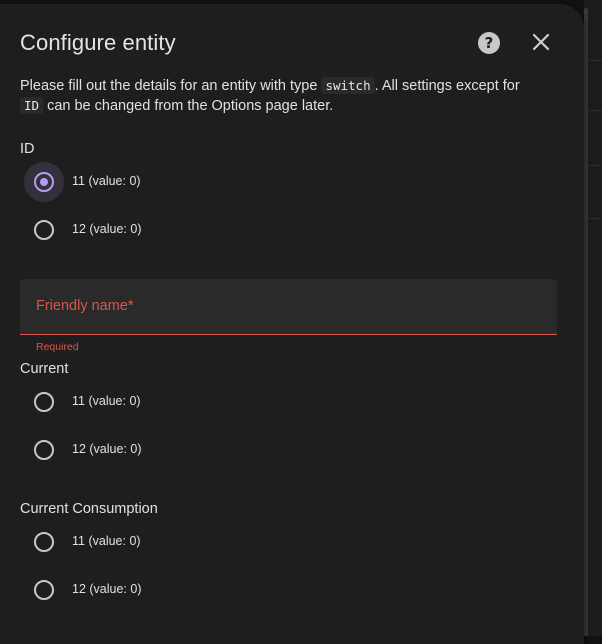 The height and width of the screenshot is (644, 602). What do you see at coordinates (447, 86) in the screenshot?
I see `description-text: . All settings except for` at bounding box center [447, 86].